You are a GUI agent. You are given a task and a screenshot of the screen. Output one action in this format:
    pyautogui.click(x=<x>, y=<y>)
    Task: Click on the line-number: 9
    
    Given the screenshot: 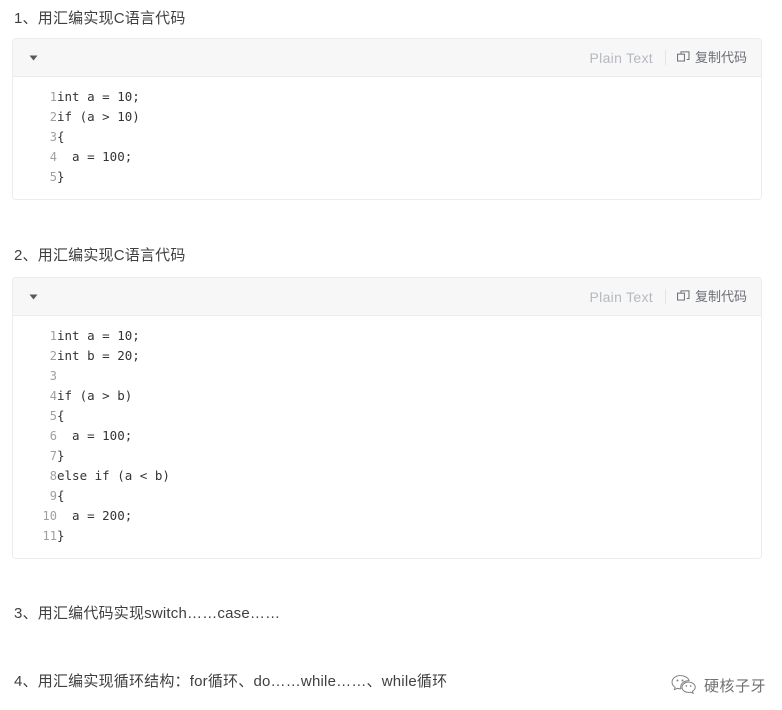 What is the action you would take?
    pyautogui.click(x=53, y=496)
    